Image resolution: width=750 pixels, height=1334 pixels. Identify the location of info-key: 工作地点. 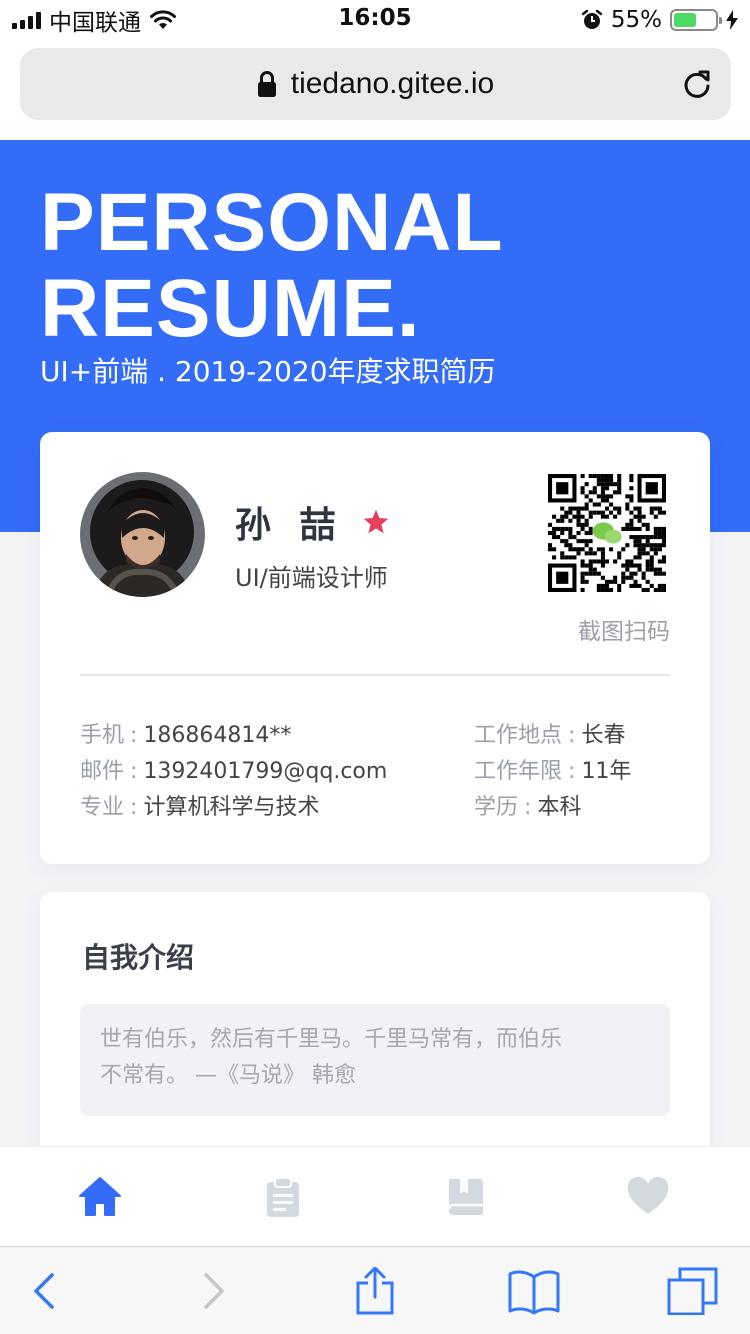
(518, 735).